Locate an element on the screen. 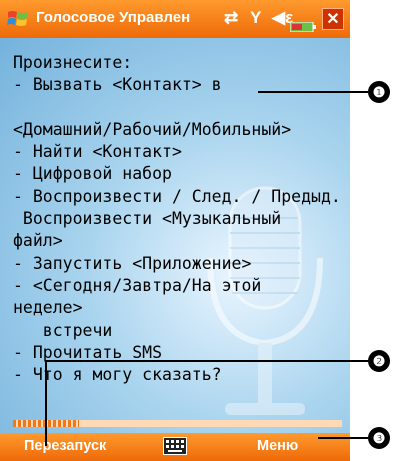  title-bar: Голосовое Управлен ⇄ Y ◀ε ✕ is located at coordinates (175, 19).